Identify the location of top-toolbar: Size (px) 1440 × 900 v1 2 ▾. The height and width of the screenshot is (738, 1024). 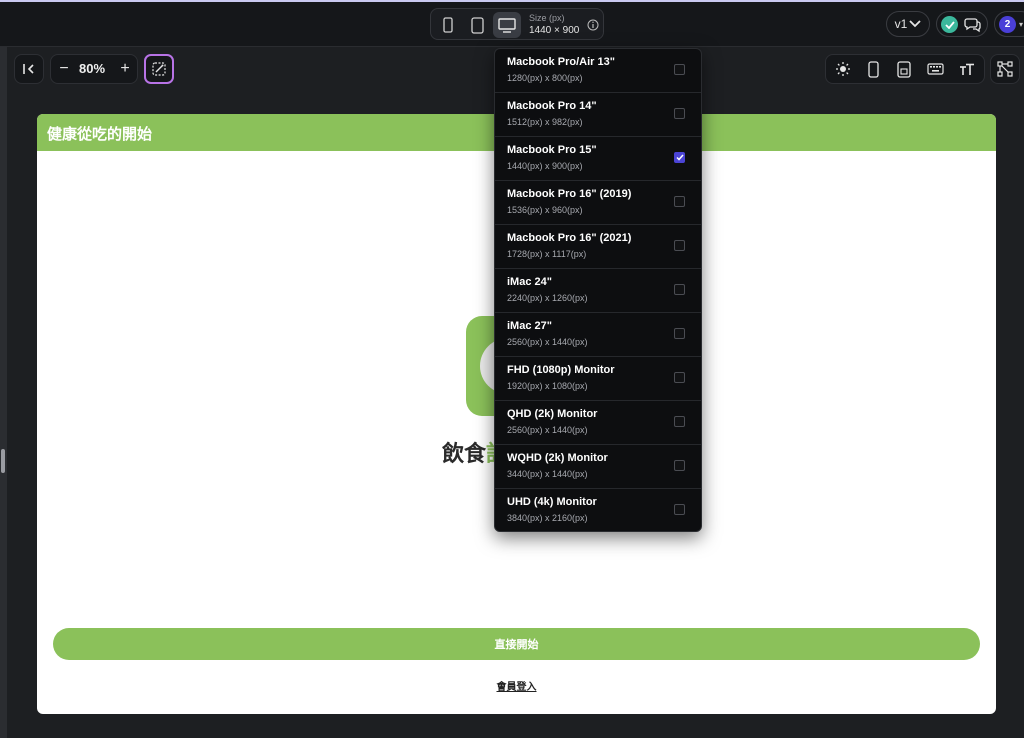
(512, 23).